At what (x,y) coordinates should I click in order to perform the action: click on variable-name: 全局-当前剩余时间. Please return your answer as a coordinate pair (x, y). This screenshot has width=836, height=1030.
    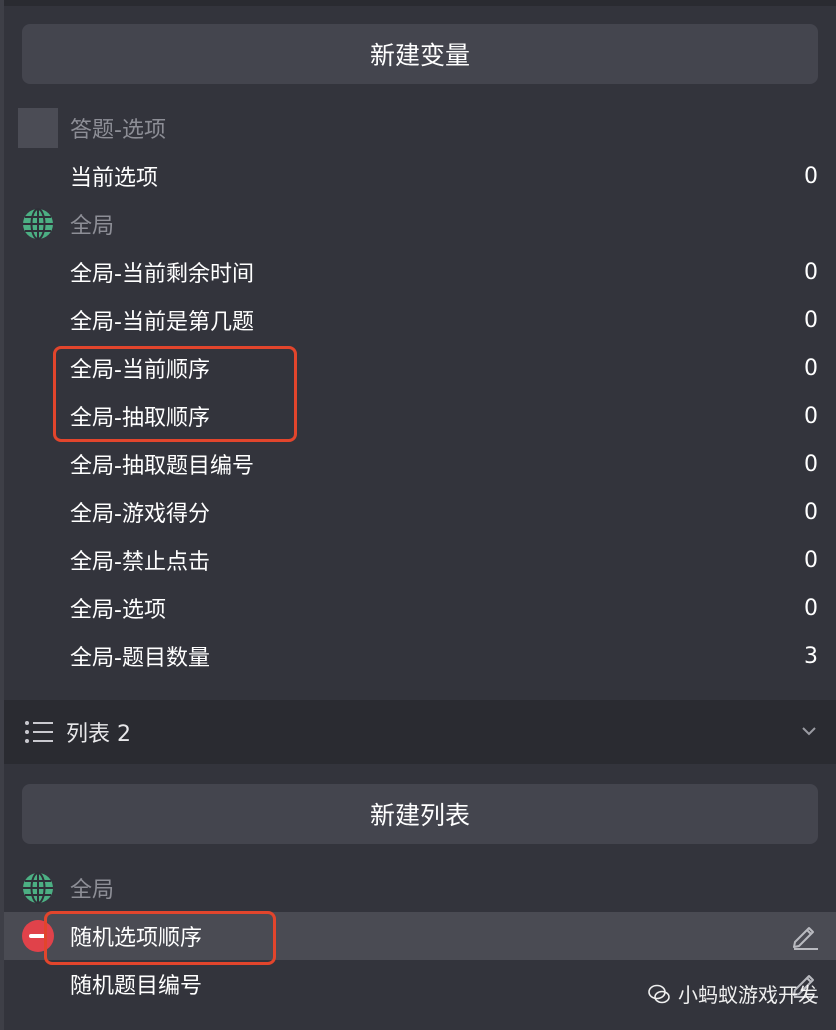
    Looking at the image, I should click on (162, 274).